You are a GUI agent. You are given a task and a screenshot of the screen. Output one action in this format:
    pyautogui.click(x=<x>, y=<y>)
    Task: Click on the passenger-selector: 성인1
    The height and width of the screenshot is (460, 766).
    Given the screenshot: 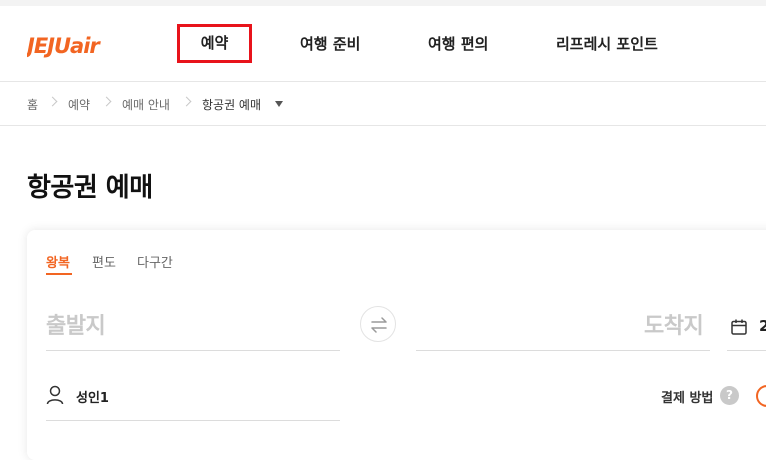 What is the action you would take?
    pyautogui.click(x=92, y=396)
    